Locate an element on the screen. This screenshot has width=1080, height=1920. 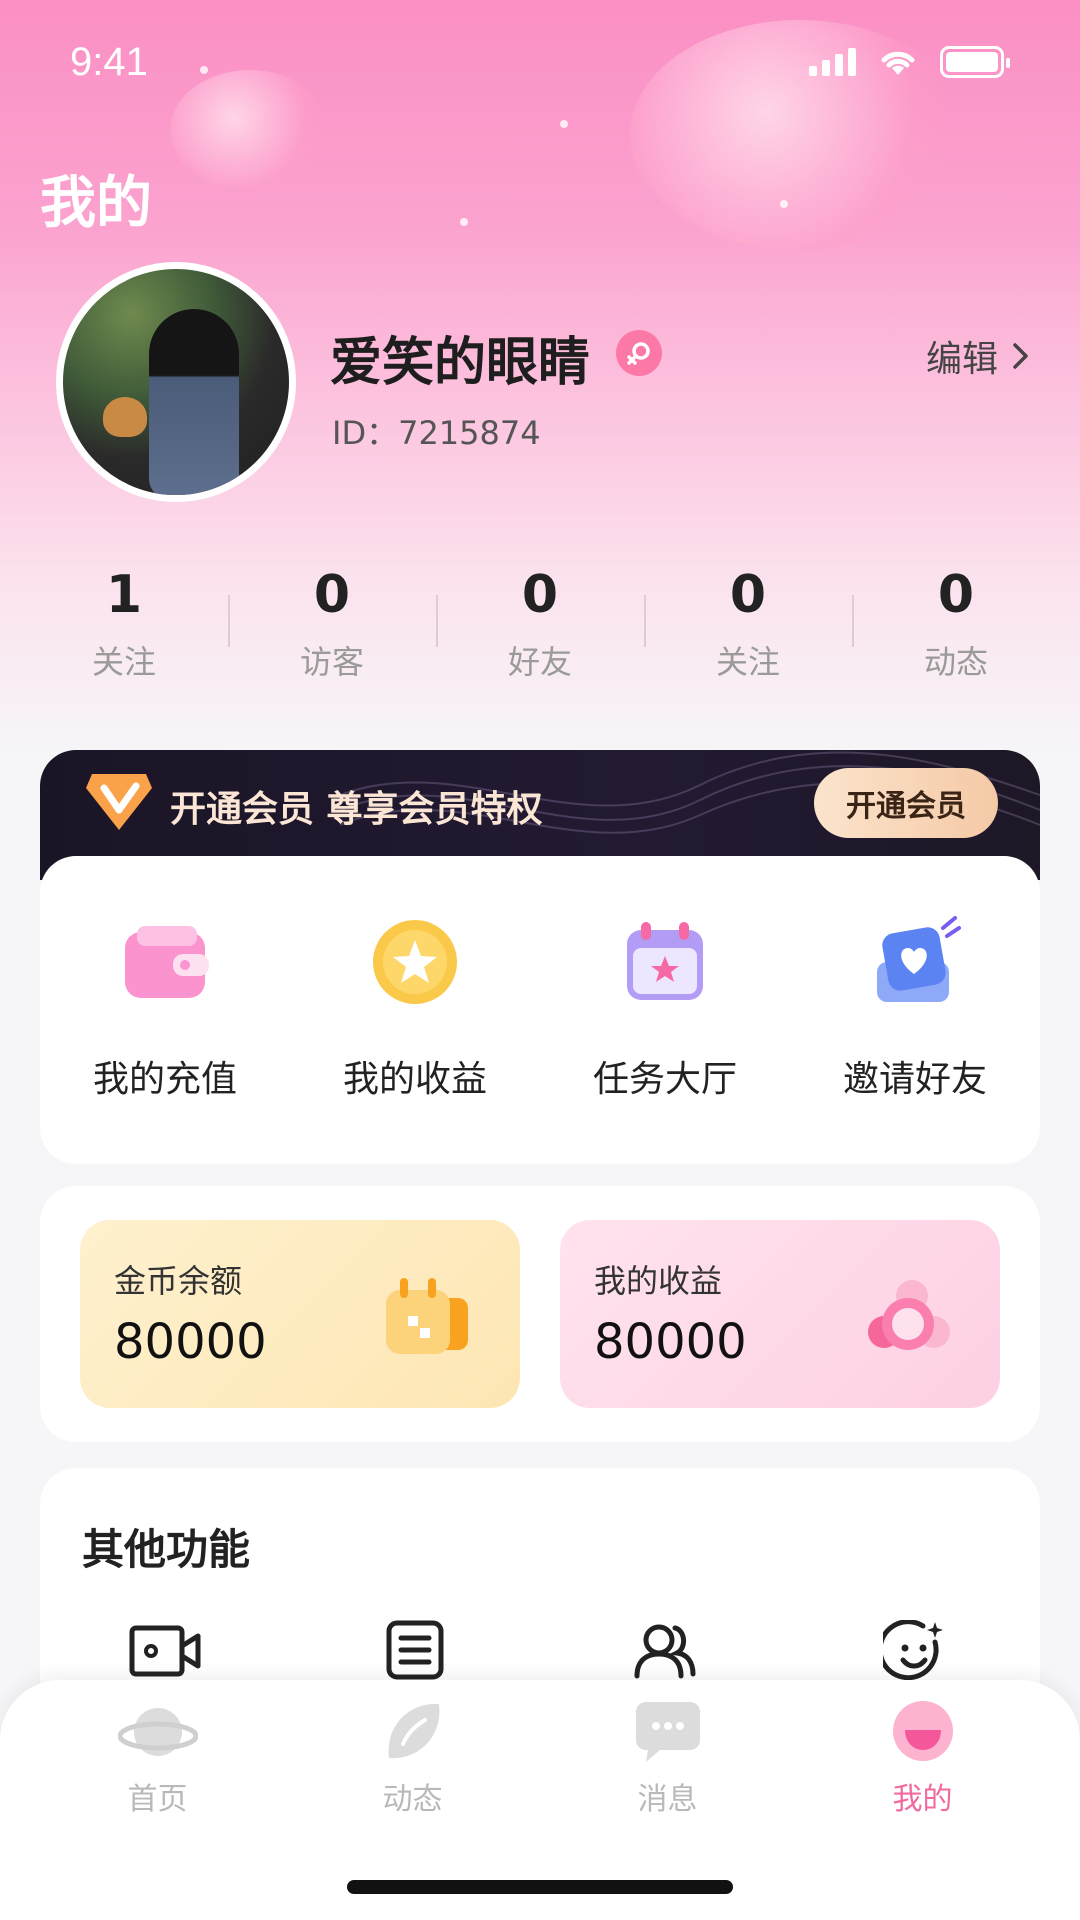
stat-value: 1 is located at coordinates (124, 595).